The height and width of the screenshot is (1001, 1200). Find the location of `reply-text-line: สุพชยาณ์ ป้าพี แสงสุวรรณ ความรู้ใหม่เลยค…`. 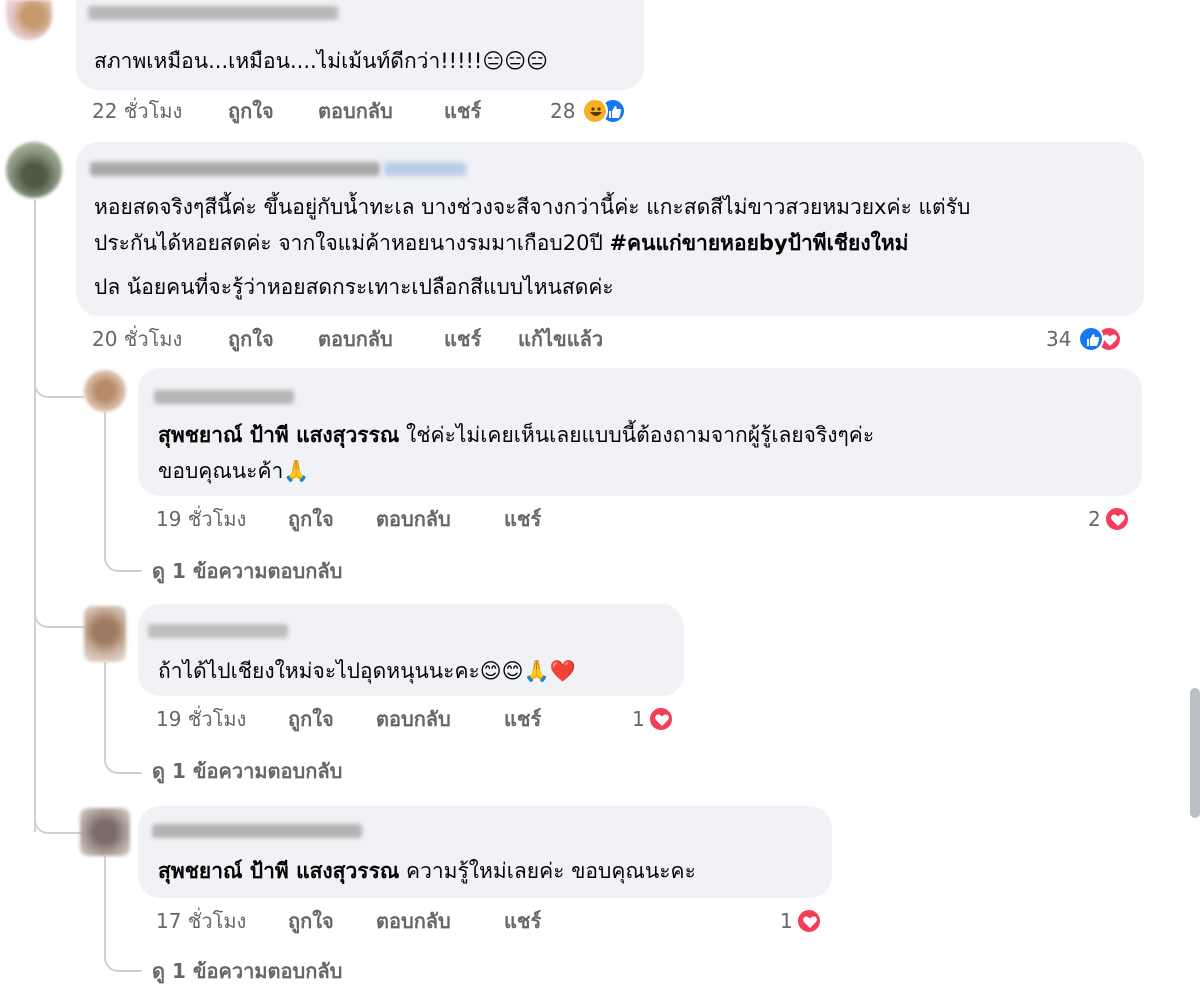

reply-text-line: สุพชยาณ์ ป้าพี แสงสุวรรณ ความรู้ใหม่เลยค… is located at coordinates (427, 871).